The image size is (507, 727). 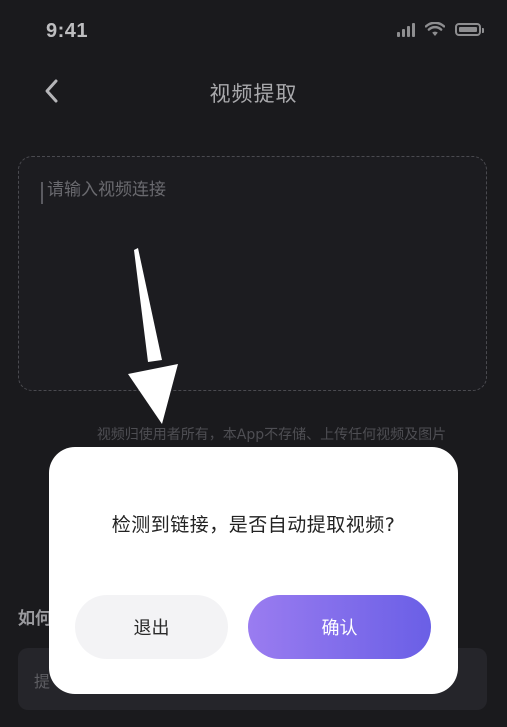 I want to click on status-bar: 9:41, so click(x=253, y=30).